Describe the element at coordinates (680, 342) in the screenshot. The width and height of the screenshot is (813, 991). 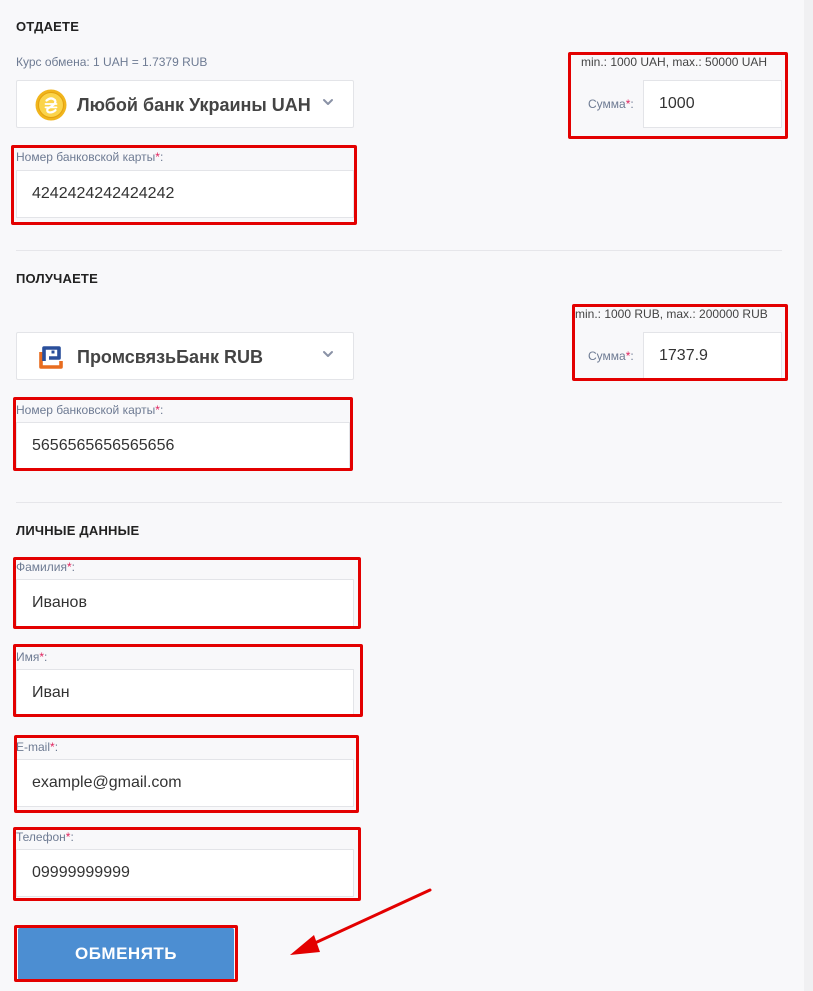
I see `receive-sum-highlight` at that location.